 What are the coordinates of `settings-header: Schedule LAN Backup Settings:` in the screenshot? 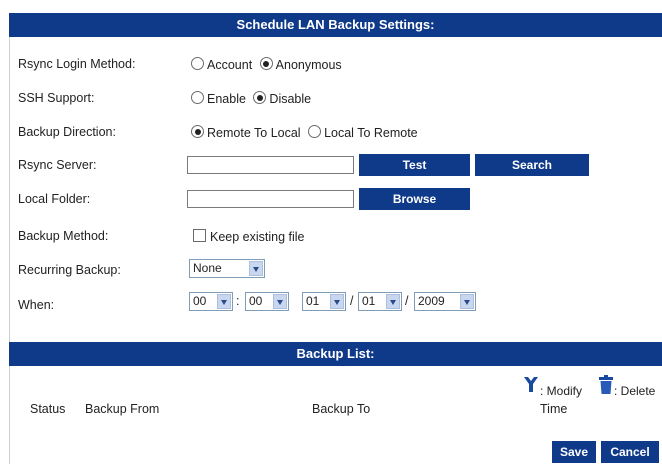 It's located at (335, 25).